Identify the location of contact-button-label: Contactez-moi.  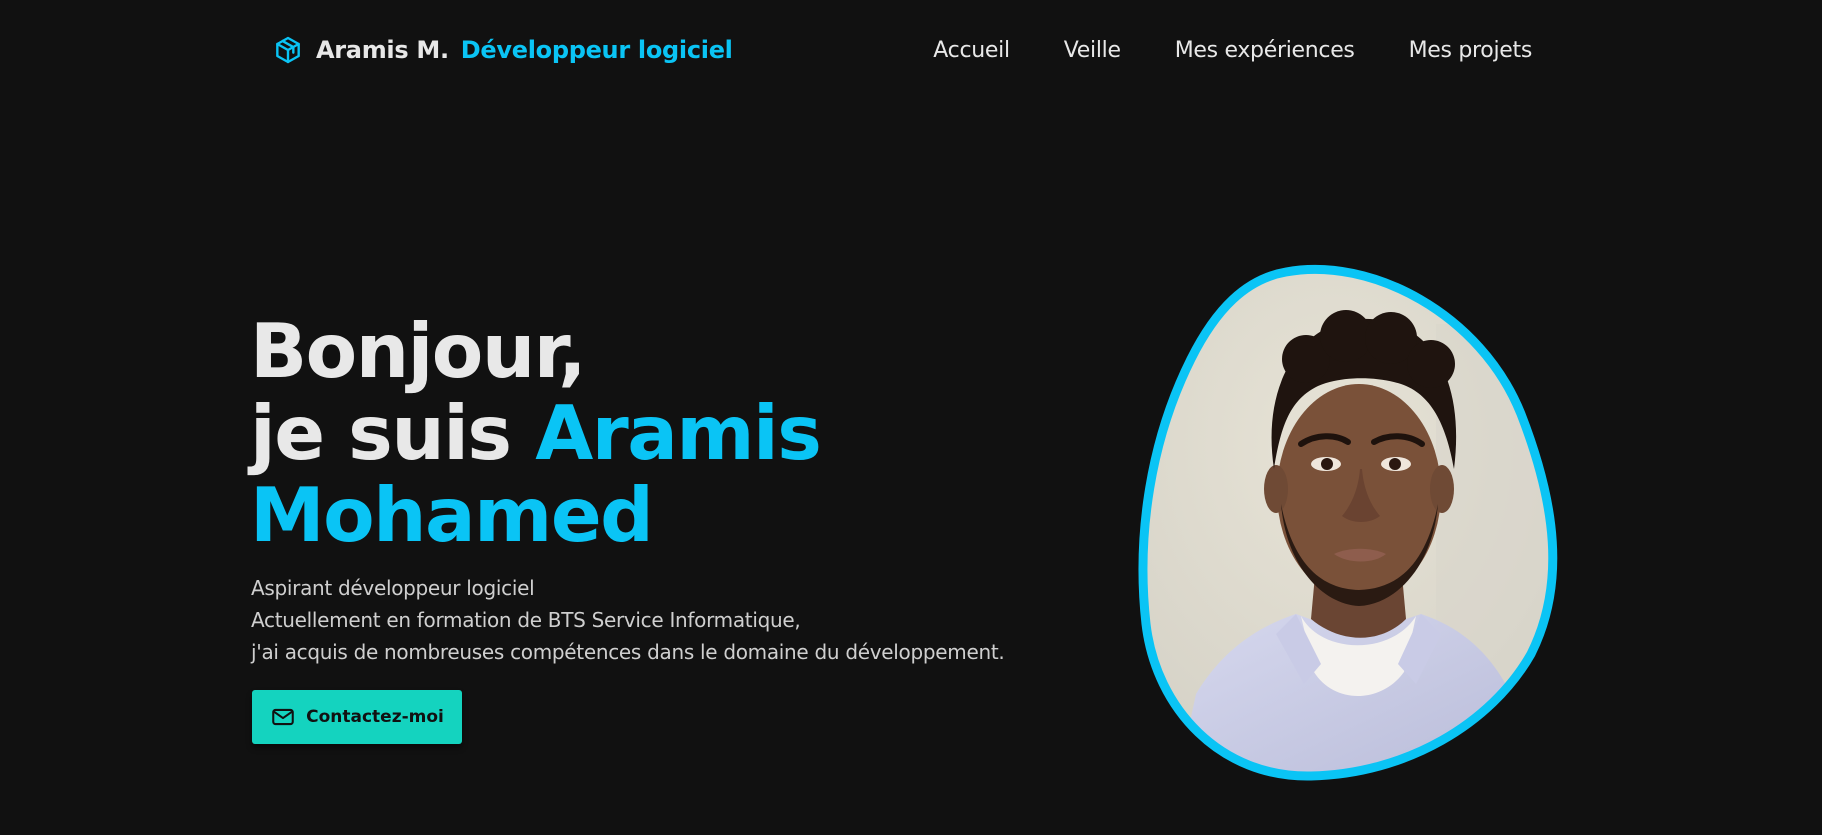
(375, 717).